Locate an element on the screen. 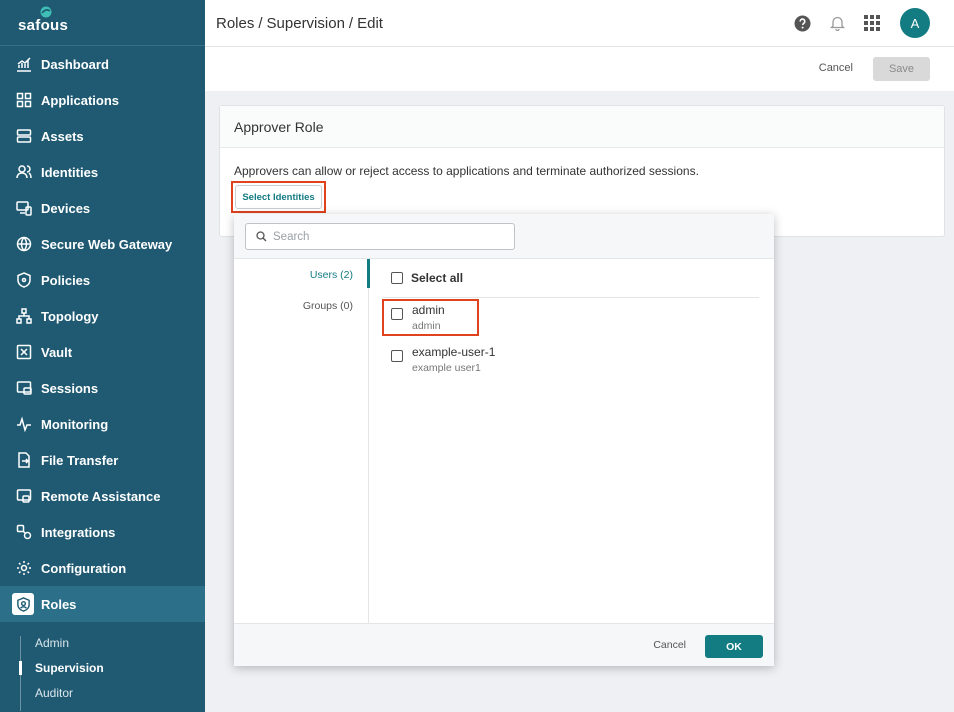 This screenshot has height=712, width=954. highlight-box is located at coordinates (430, 317).